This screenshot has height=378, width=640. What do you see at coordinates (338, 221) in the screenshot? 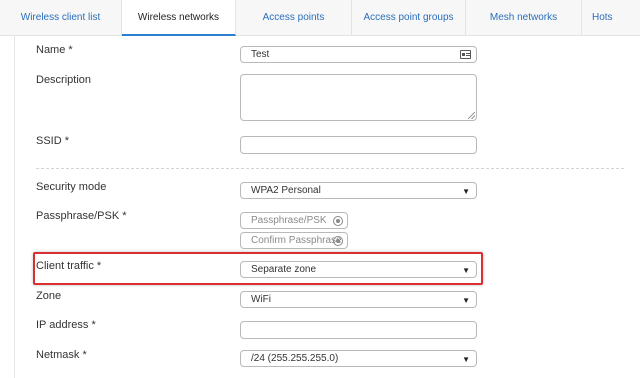
I see `show-password-icon` at bounding box center [338, 221].